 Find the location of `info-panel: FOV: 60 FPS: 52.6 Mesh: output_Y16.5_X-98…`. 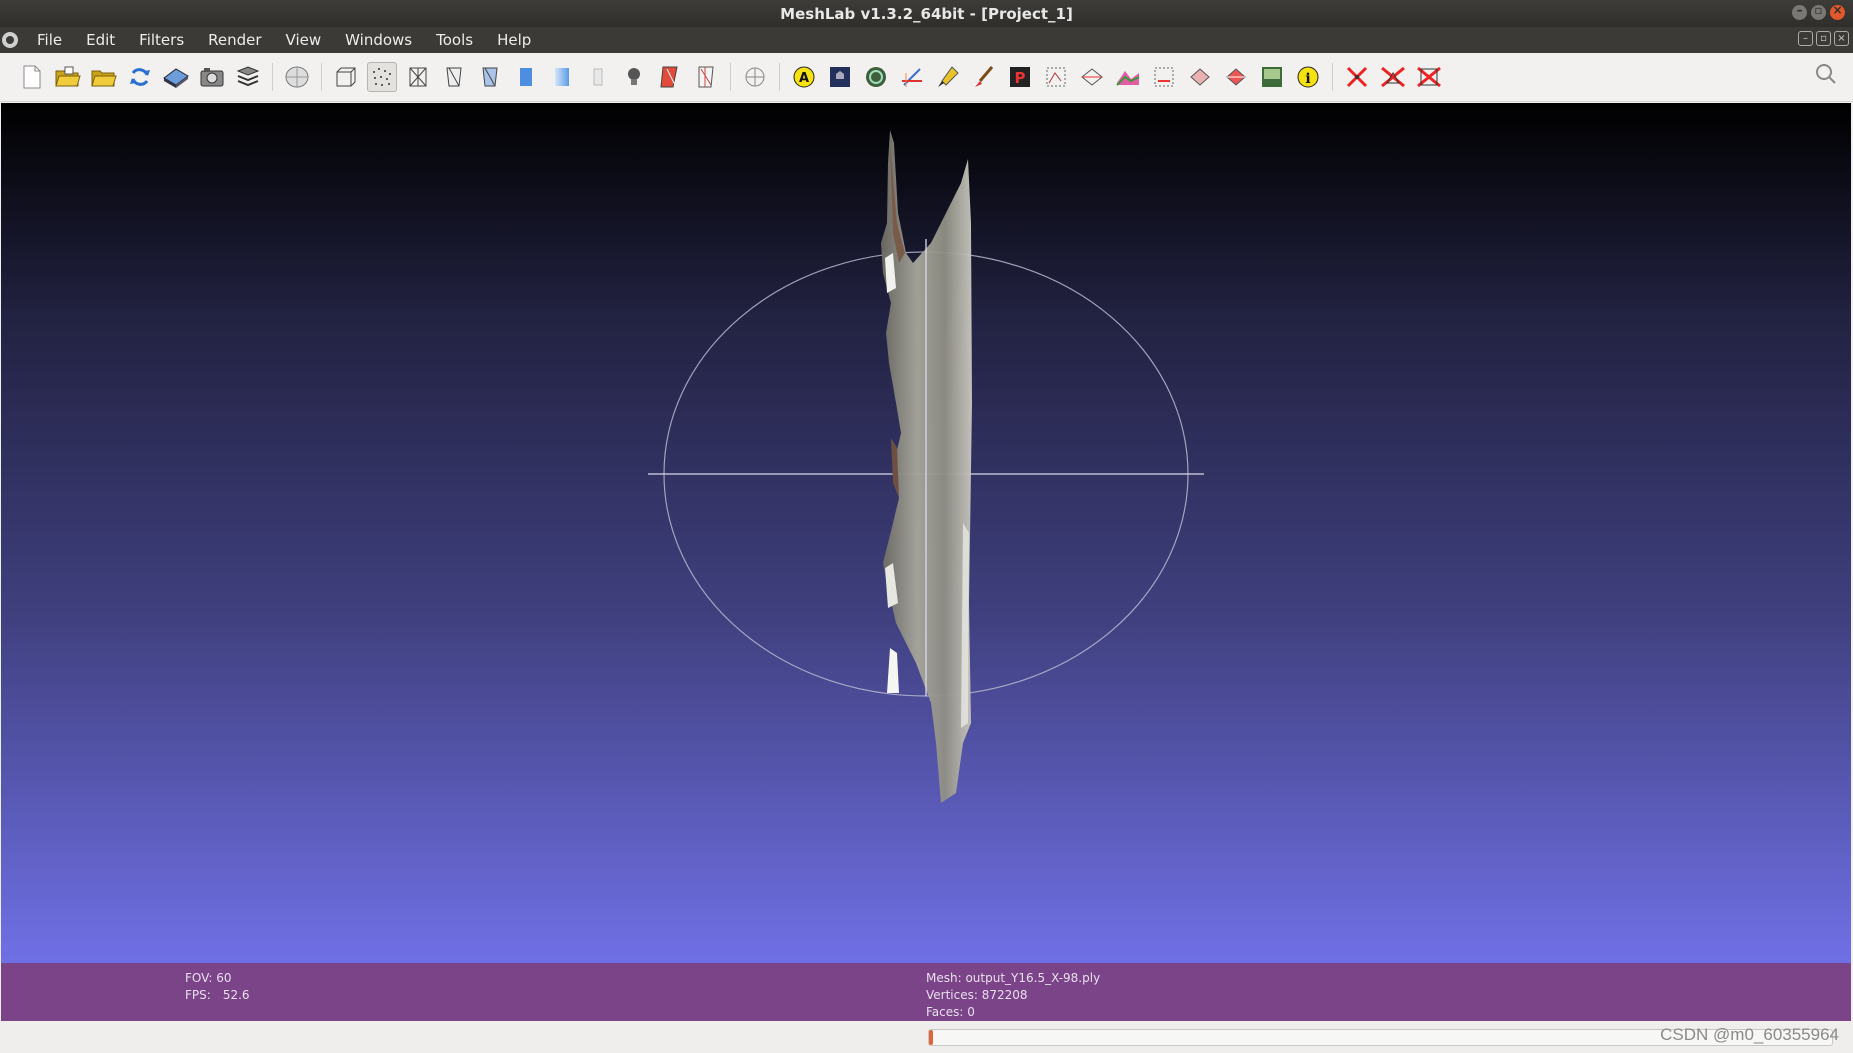

info-panel: FOV: 60 FPS: 52.6 Mesh: output_Y16.5_X-98… is located at coordinates (926, 992).